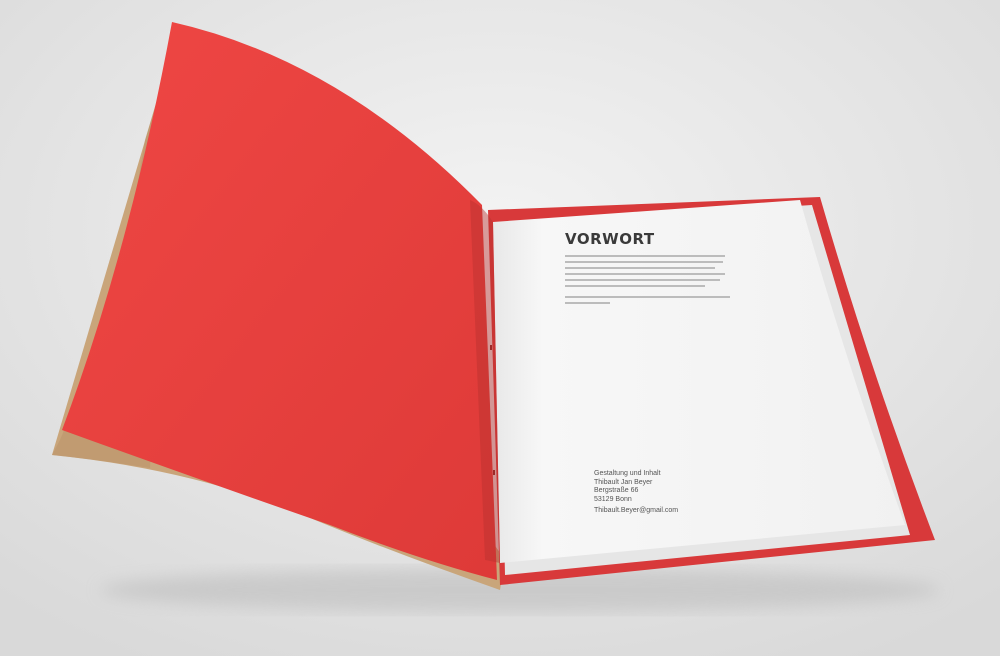  I want to click on email-text: Thibault.Beyer@gmail.com, so click(636, 510).